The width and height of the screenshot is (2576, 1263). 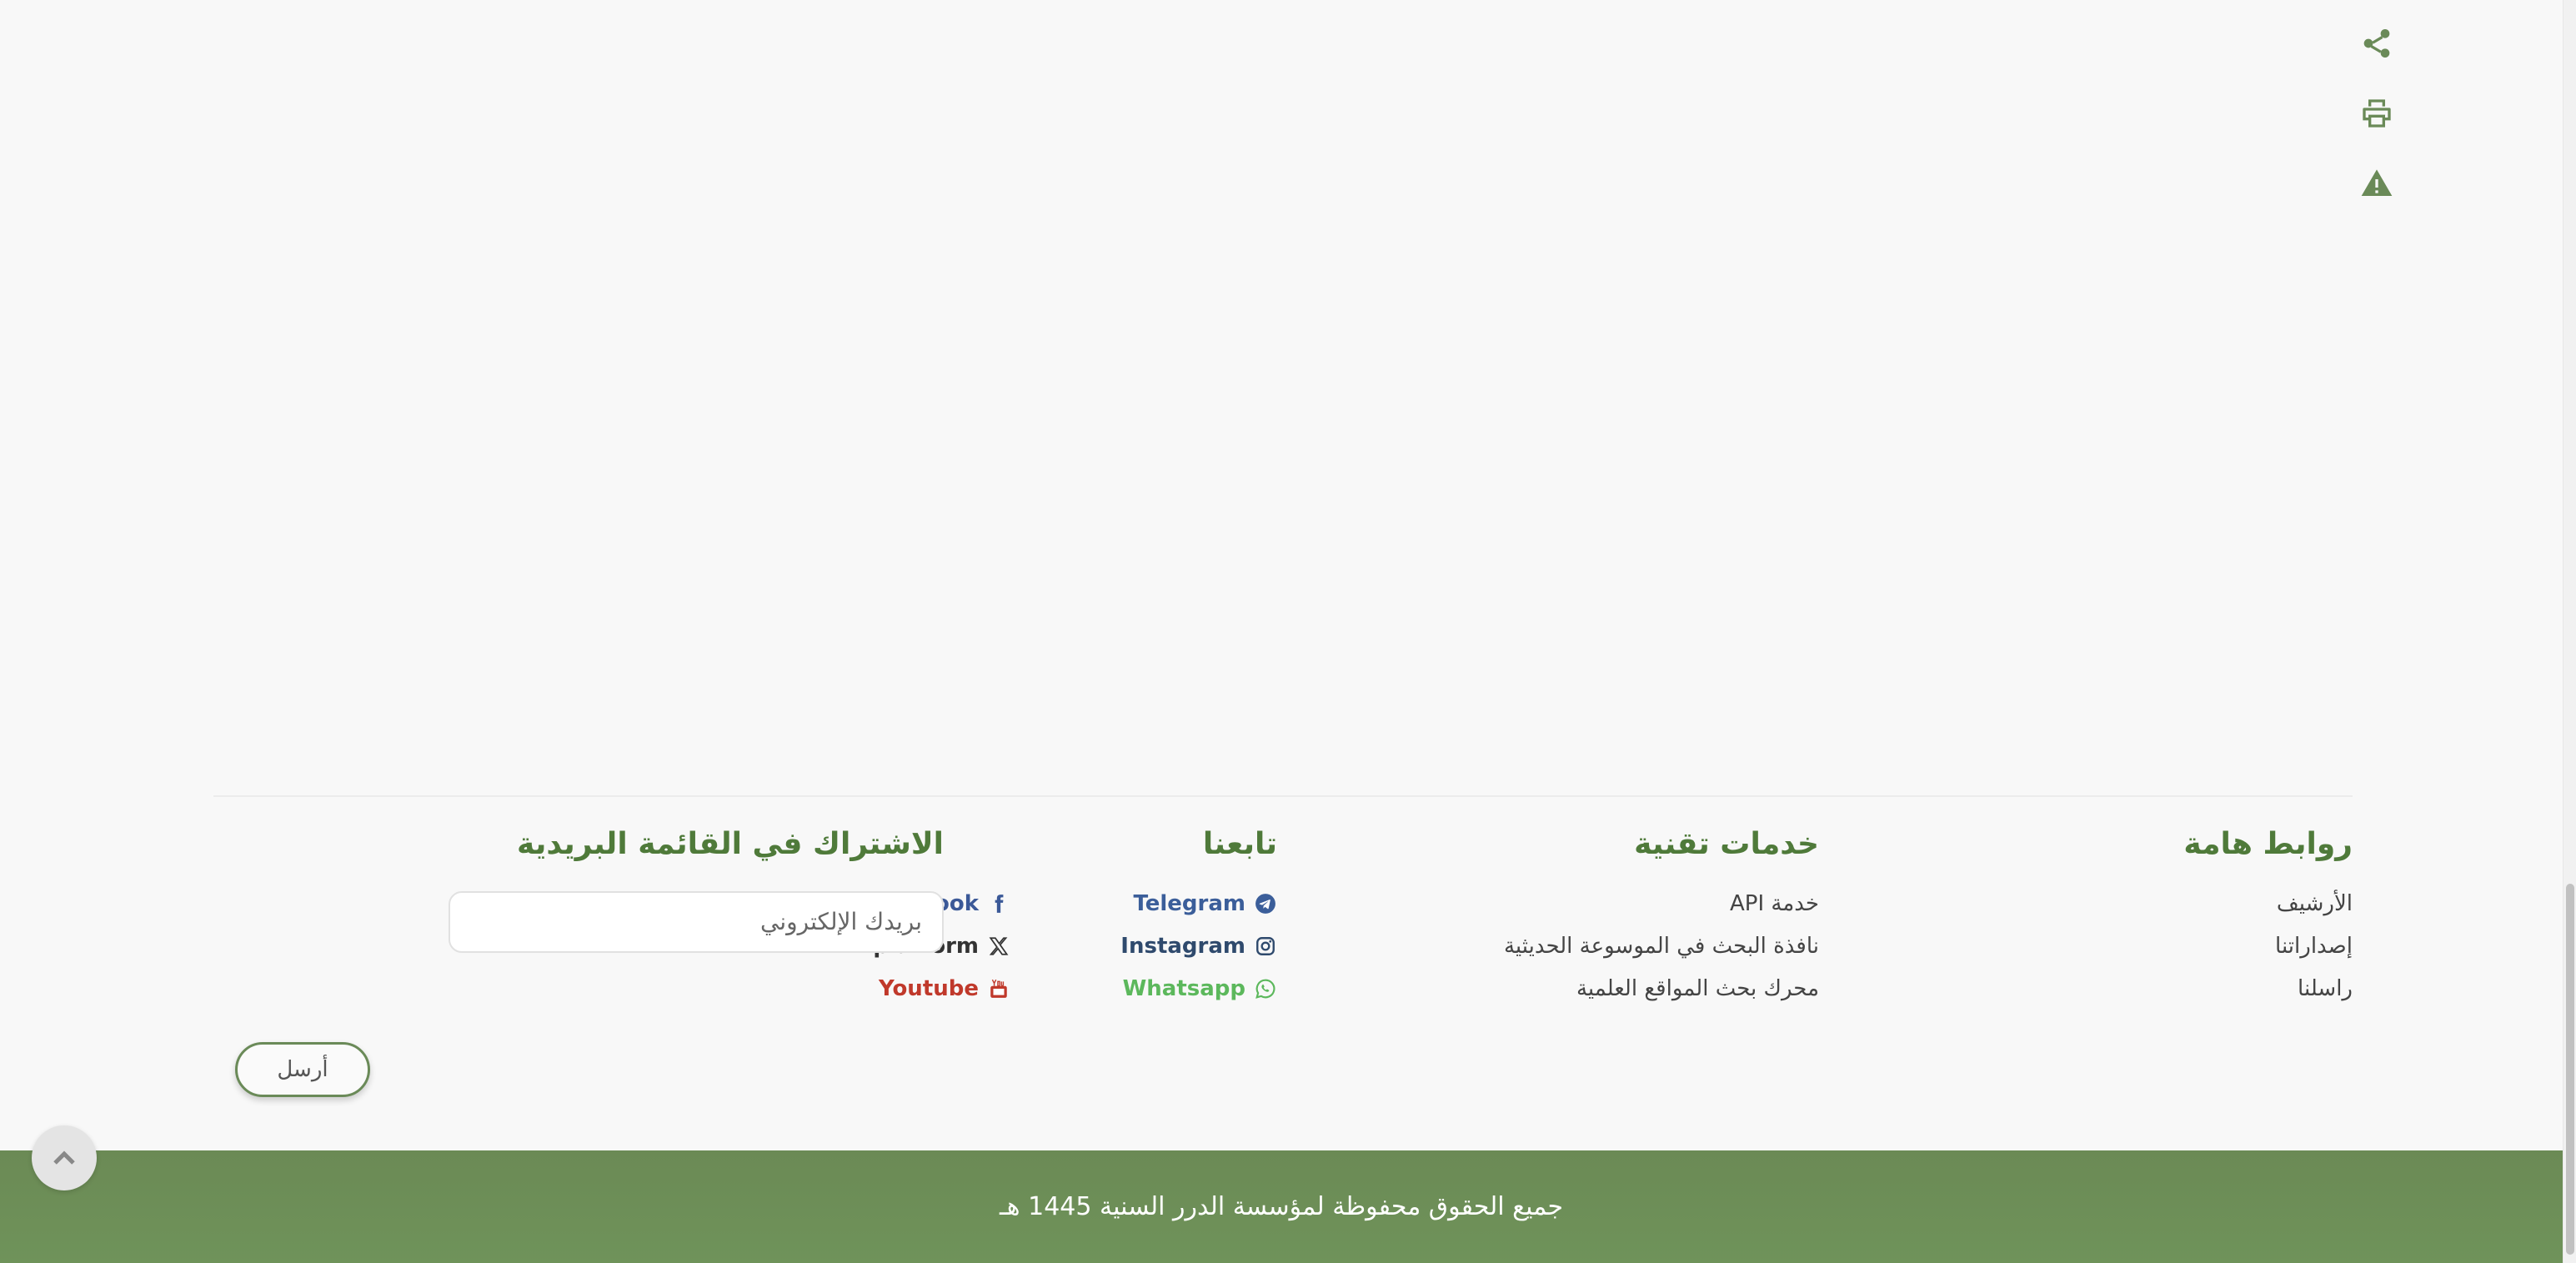 I want to click on link-hadith-search-window: نافذة البحث في الموسوعة الحديثية, so click(x=1560, y=946).